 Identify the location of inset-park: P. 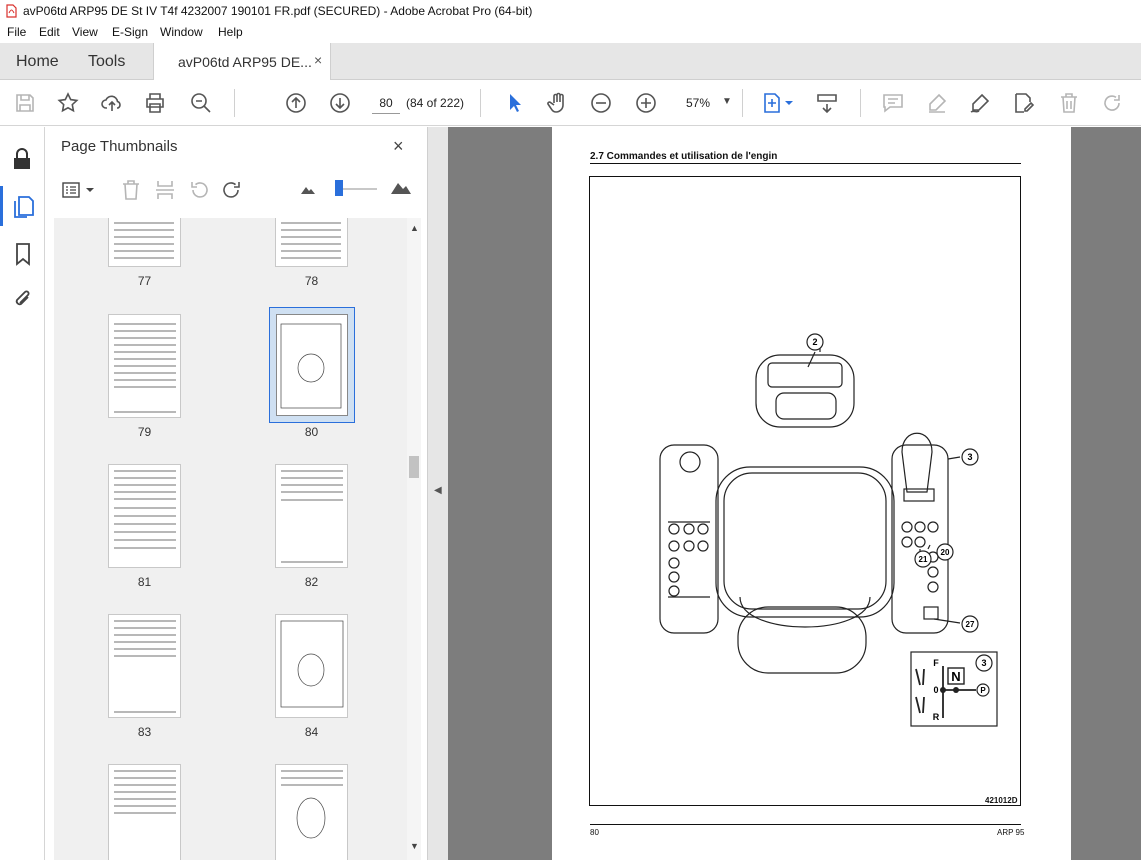
(983, 690).